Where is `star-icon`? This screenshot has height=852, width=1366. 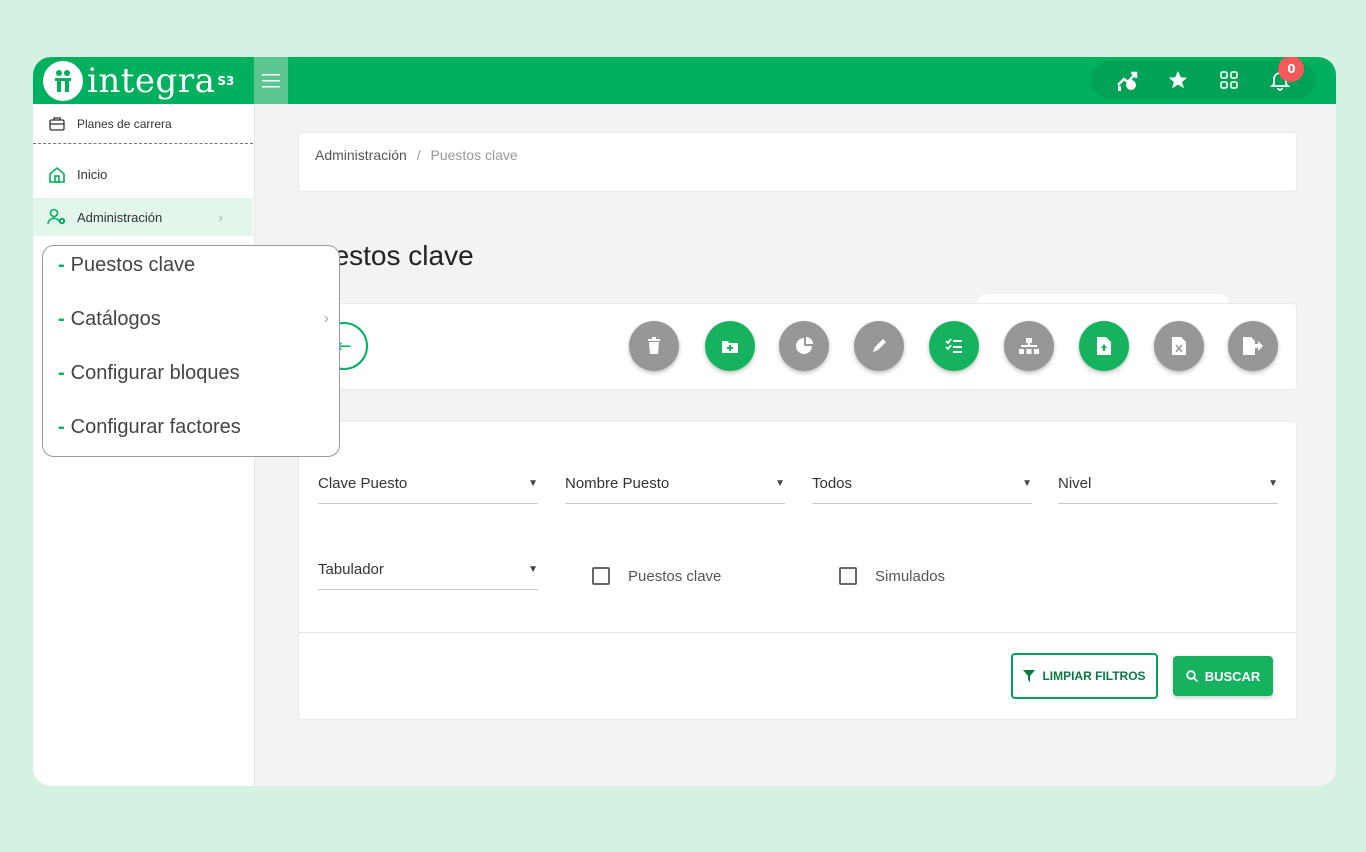 star-icon is located at coordinates (1178, 80).